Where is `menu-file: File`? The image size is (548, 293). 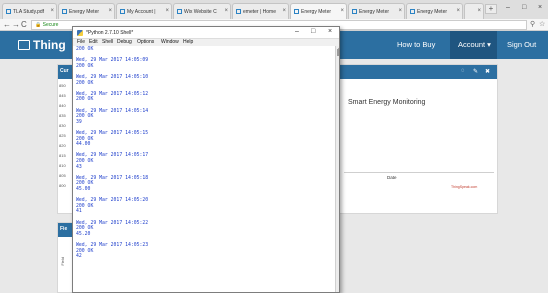 menu-file: File is located at coordinates (81, 42).